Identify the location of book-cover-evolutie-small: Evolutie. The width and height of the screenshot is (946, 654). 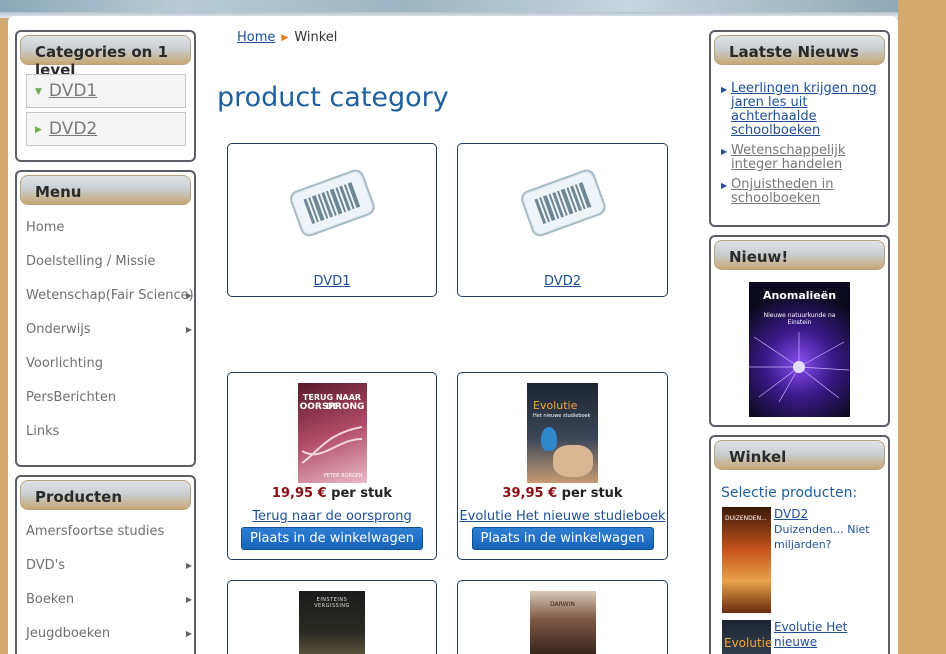
(747, 637).